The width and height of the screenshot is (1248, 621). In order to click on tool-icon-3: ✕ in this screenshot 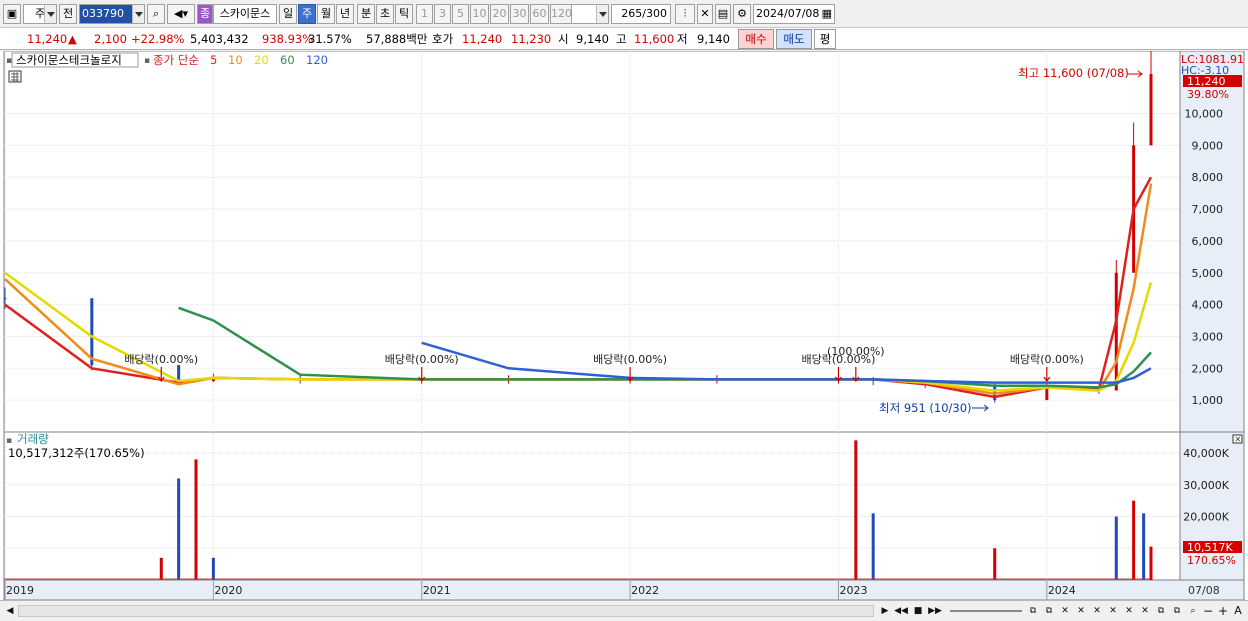, I will do `click(1065, 611)`.